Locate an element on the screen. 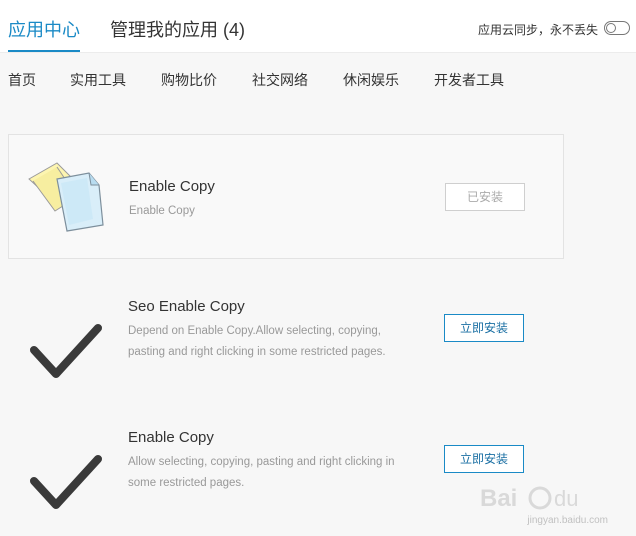 Image resolution: width=636 pixels, height=536 pixels. svg-text: du is located at coordinates (566, 498).